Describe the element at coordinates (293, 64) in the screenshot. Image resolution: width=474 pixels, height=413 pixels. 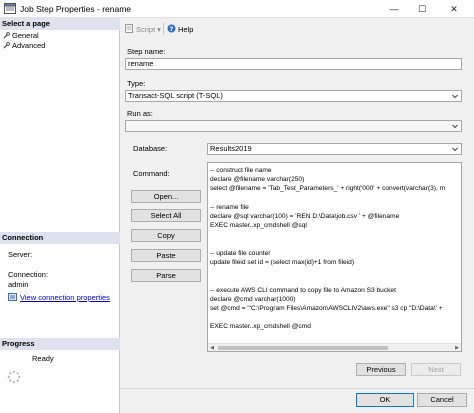
I see `step-name-input: rename` at that location.